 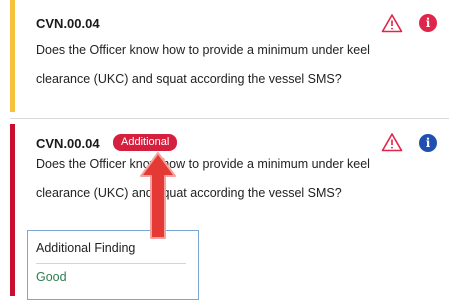 I want to click on divider, so click(x=229, y=118).